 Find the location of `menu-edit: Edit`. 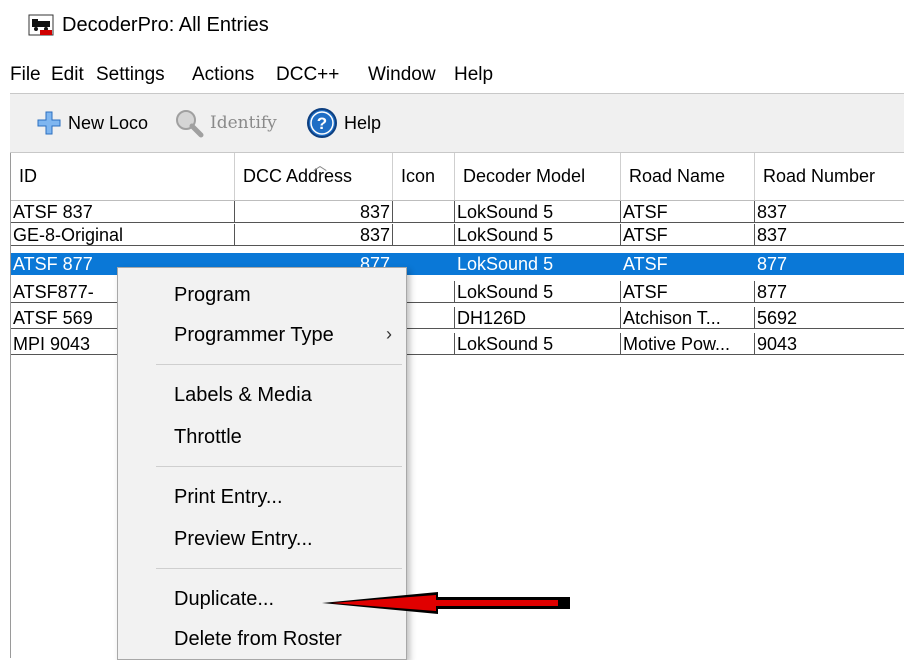

menu-edit: Edit is located at coordinates (67, 75).